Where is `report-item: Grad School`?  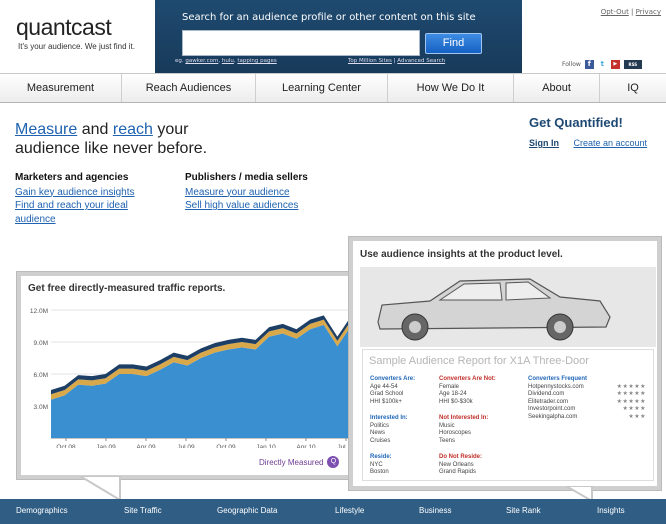
report-item: Grad School is located at coordinates (387, 394).